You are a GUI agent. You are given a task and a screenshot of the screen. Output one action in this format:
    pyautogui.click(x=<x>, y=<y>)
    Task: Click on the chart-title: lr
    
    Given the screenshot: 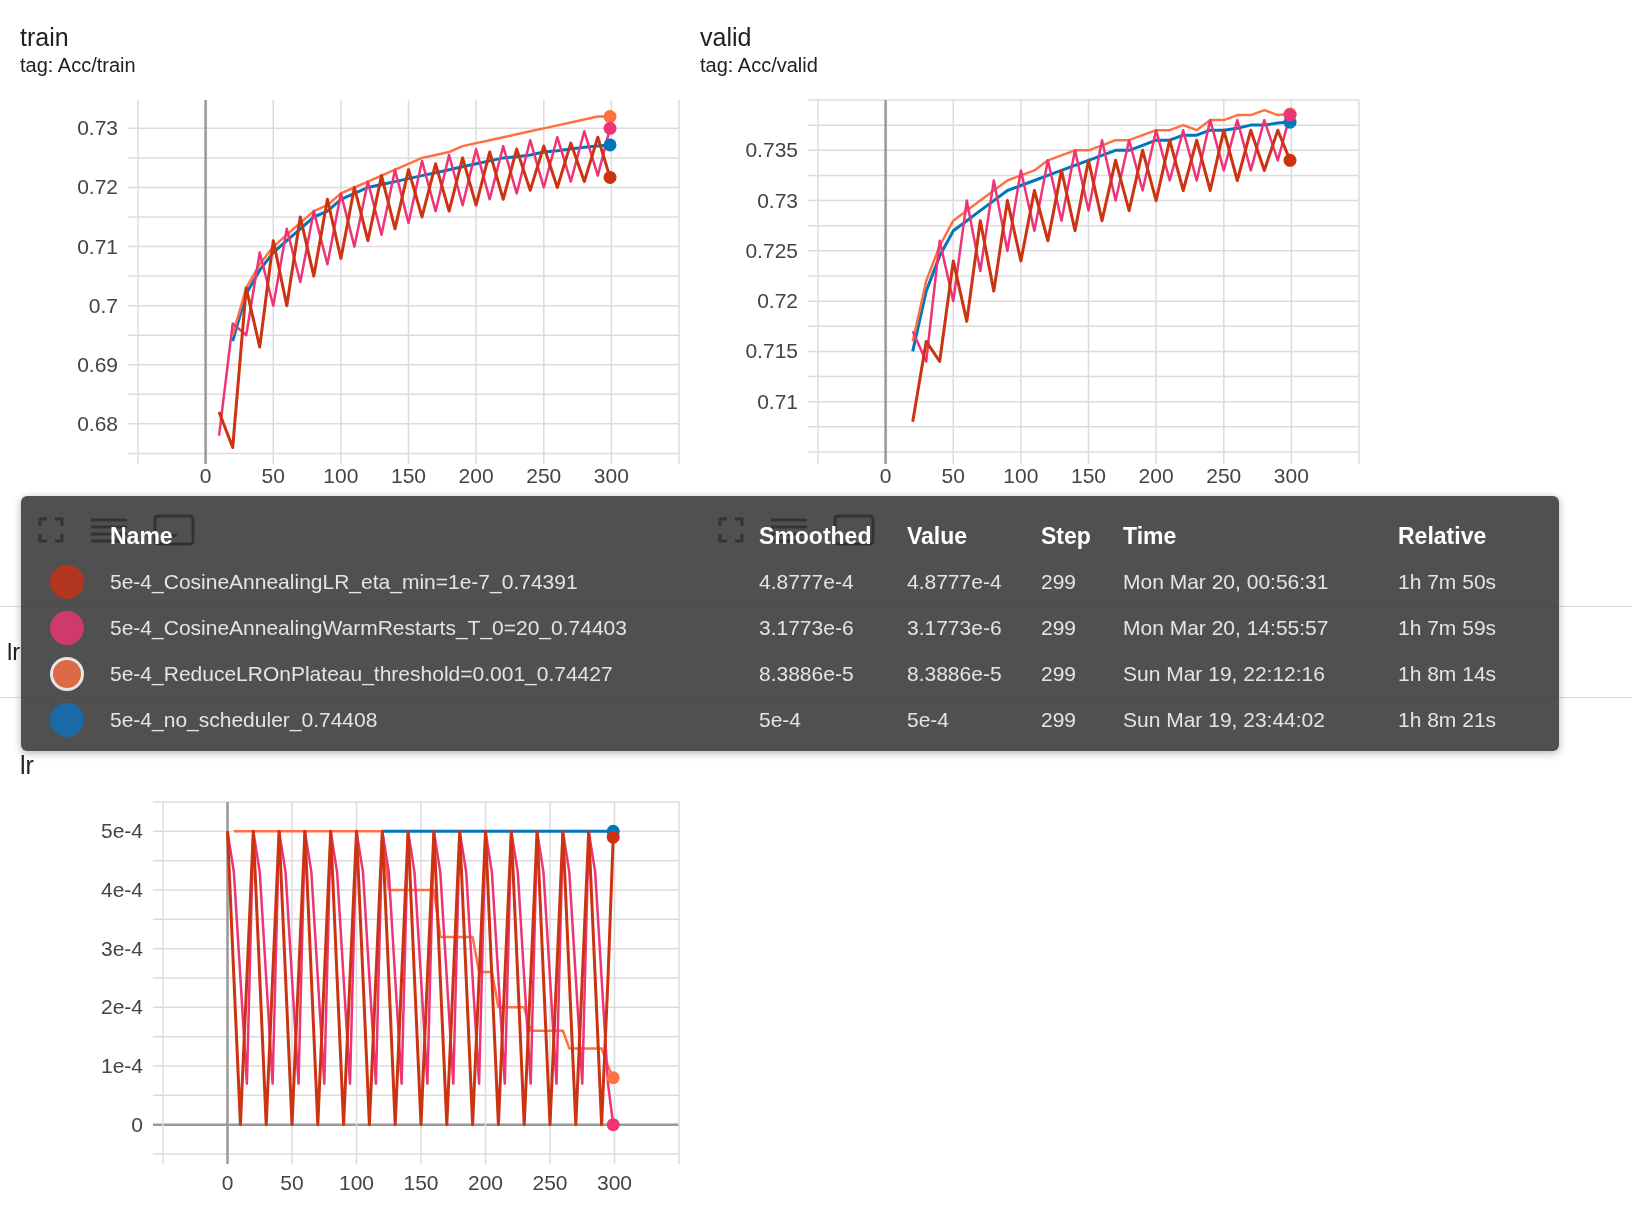 What is the action you would take?
    pyautogui.click(x=26, y=765)
    